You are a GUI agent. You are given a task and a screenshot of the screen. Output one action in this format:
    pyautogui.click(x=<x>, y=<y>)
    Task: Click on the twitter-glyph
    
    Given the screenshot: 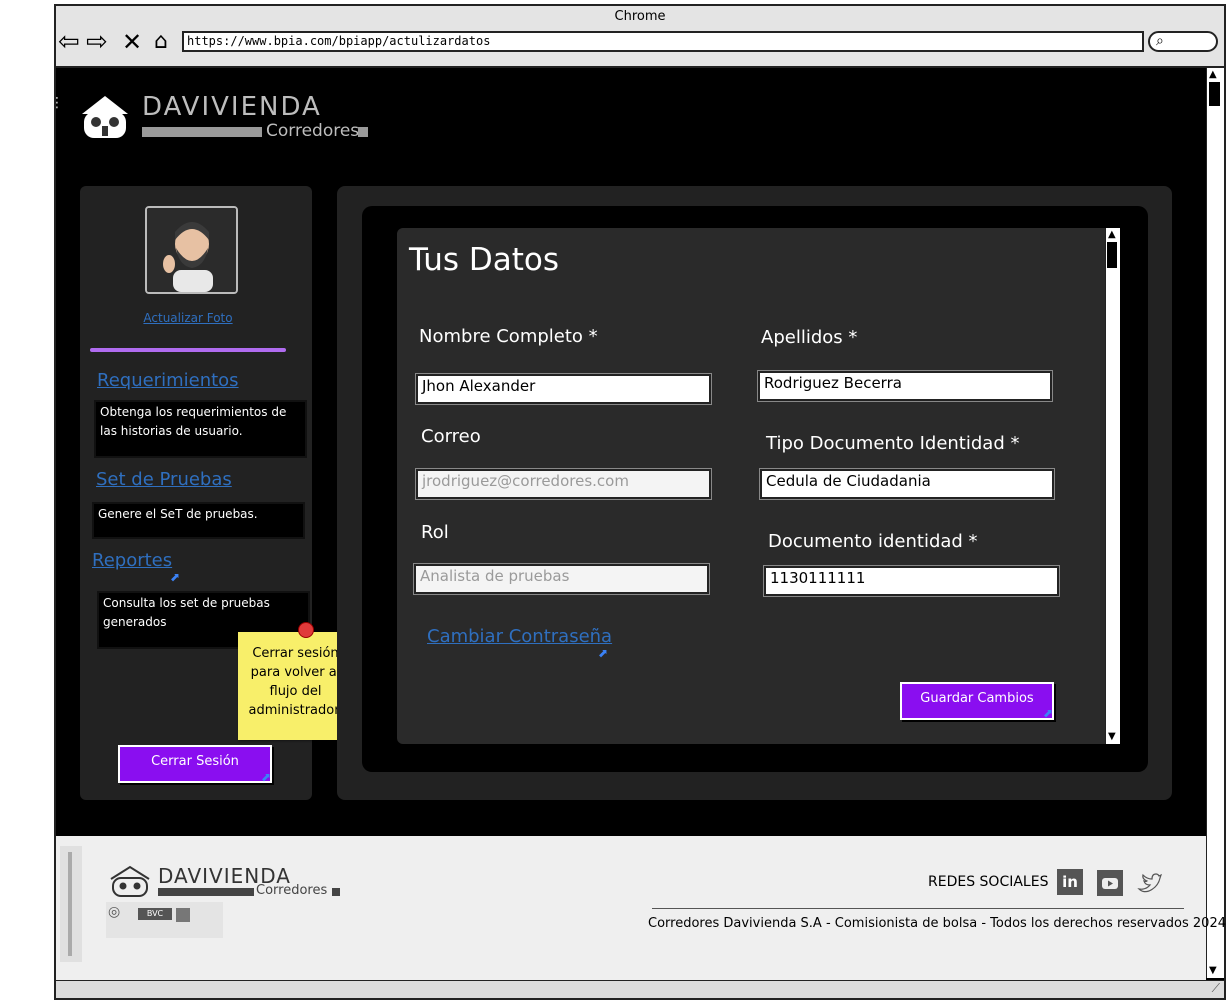 What is the action you would take?
    pyautogui.click(x=1150, y=883)
    